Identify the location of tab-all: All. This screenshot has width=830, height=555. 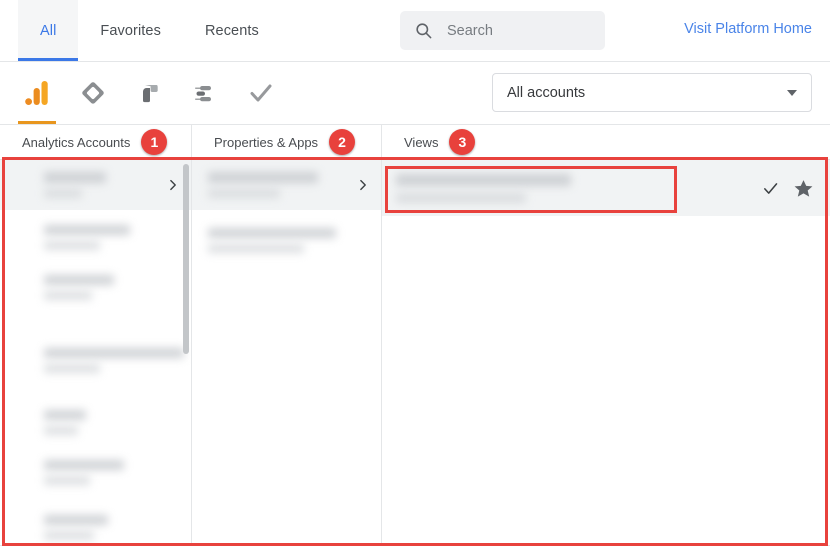
(48, 30).